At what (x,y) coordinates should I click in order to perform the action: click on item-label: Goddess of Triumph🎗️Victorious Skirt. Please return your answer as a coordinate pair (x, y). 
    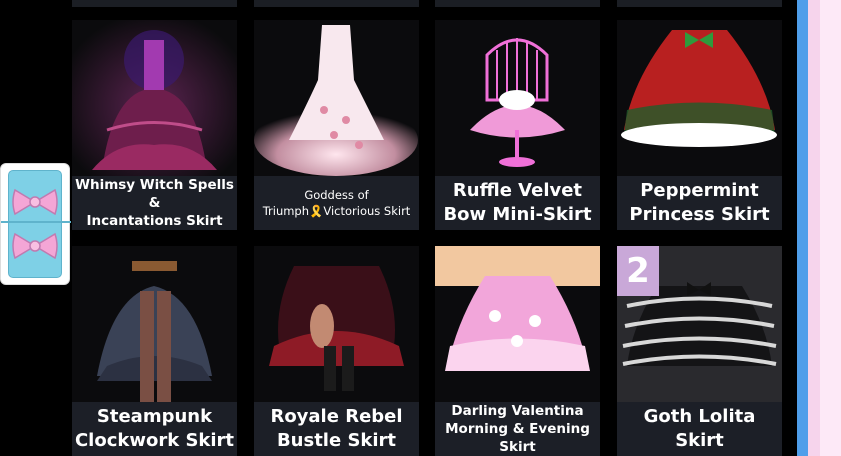
    Looking at the image, I should click on (336, 203).